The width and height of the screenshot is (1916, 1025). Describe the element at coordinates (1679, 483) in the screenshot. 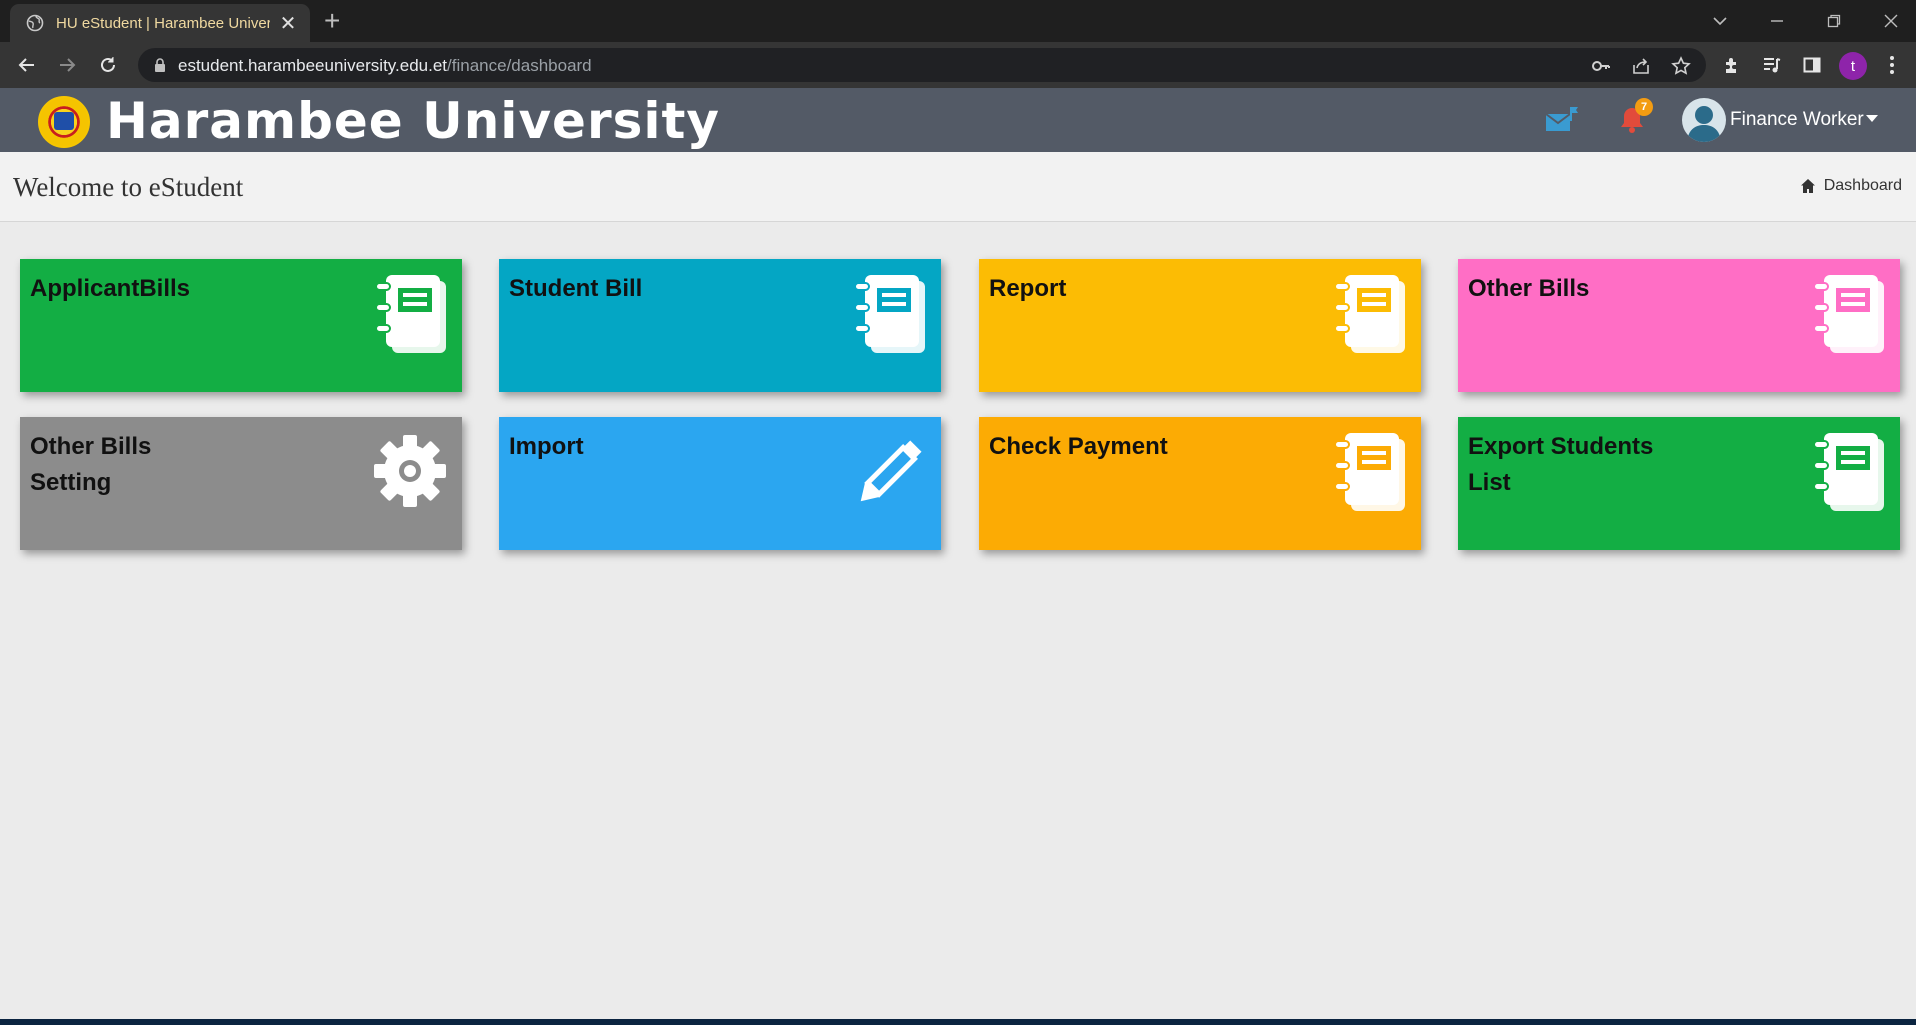

I see `tile-export-students-list: Export Students List` at that location.